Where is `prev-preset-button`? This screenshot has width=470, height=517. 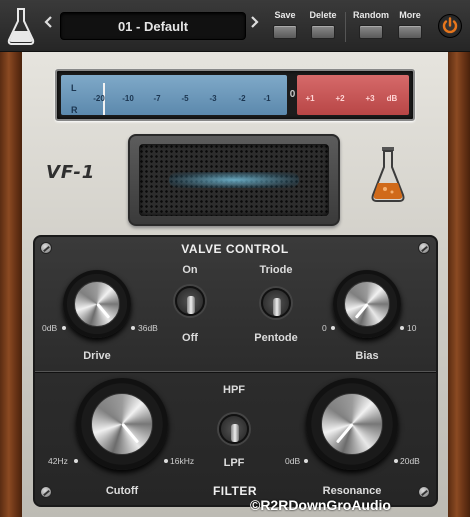 prev-preset-button is located at coordinates (48, 25).